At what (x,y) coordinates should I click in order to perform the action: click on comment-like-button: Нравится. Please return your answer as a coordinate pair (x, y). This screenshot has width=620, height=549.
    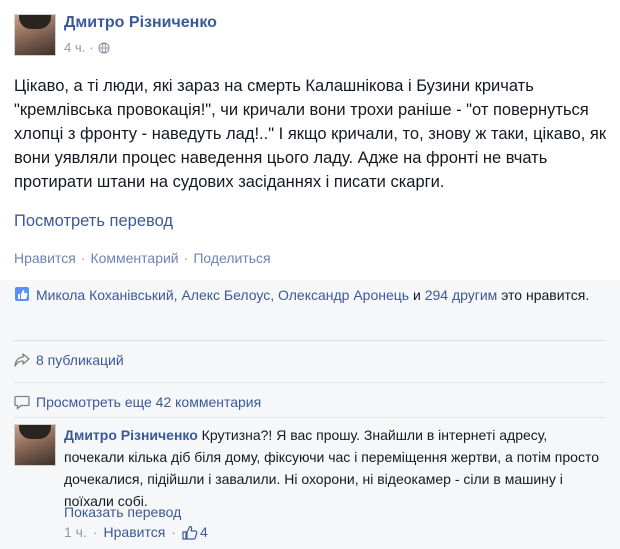
    Looking at the image, I should click on (135, 532).